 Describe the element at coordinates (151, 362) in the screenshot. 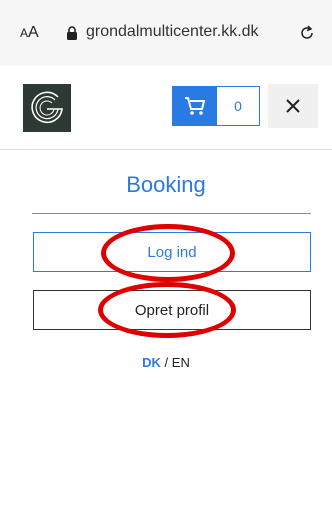

I see `language-dk-link: DK` at that location.